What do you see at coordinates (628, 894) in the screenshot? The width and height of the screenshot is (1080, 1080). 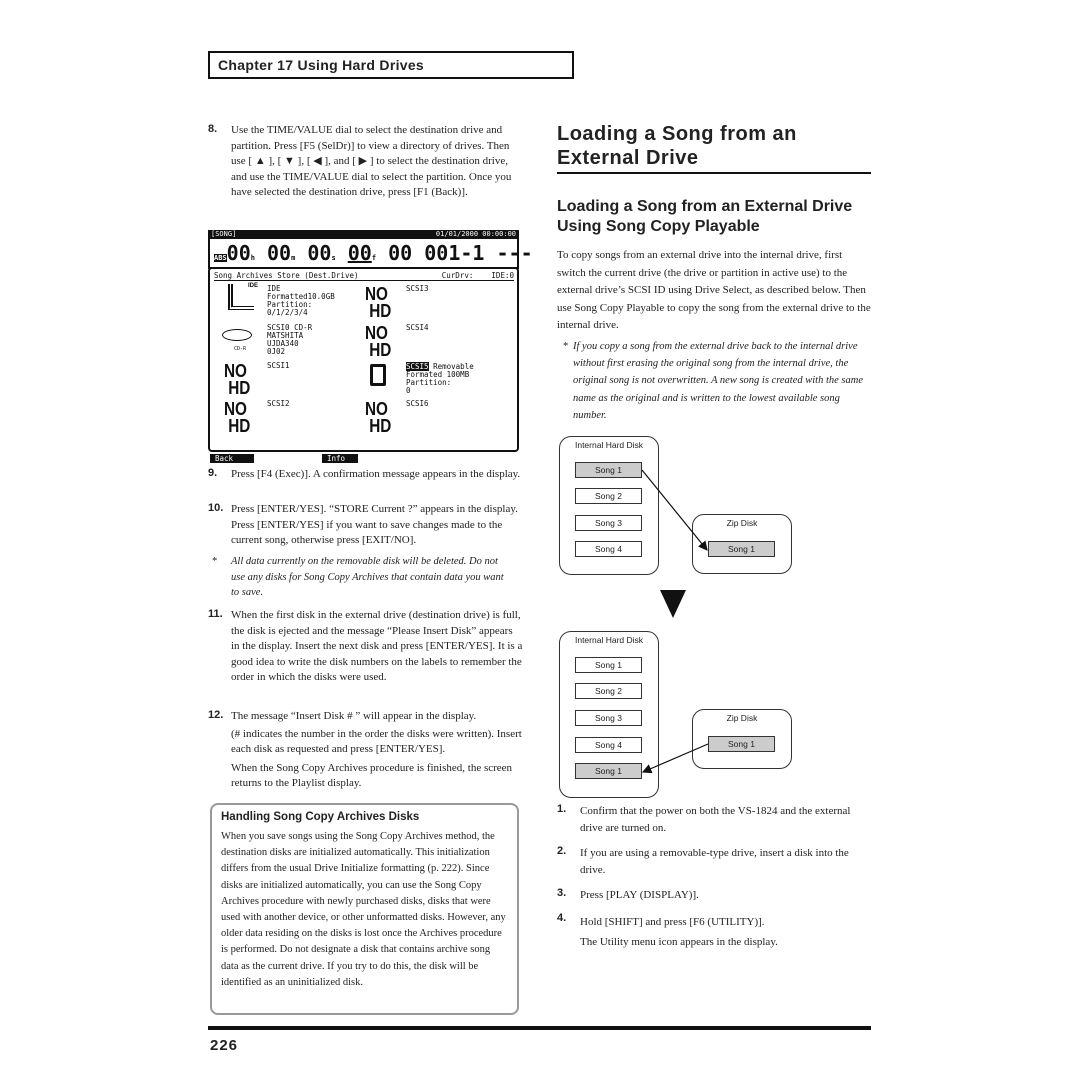 I see `right-step-3: 3. Press [PLAY (DISPLAY)].` at bounding box center [628, 894].